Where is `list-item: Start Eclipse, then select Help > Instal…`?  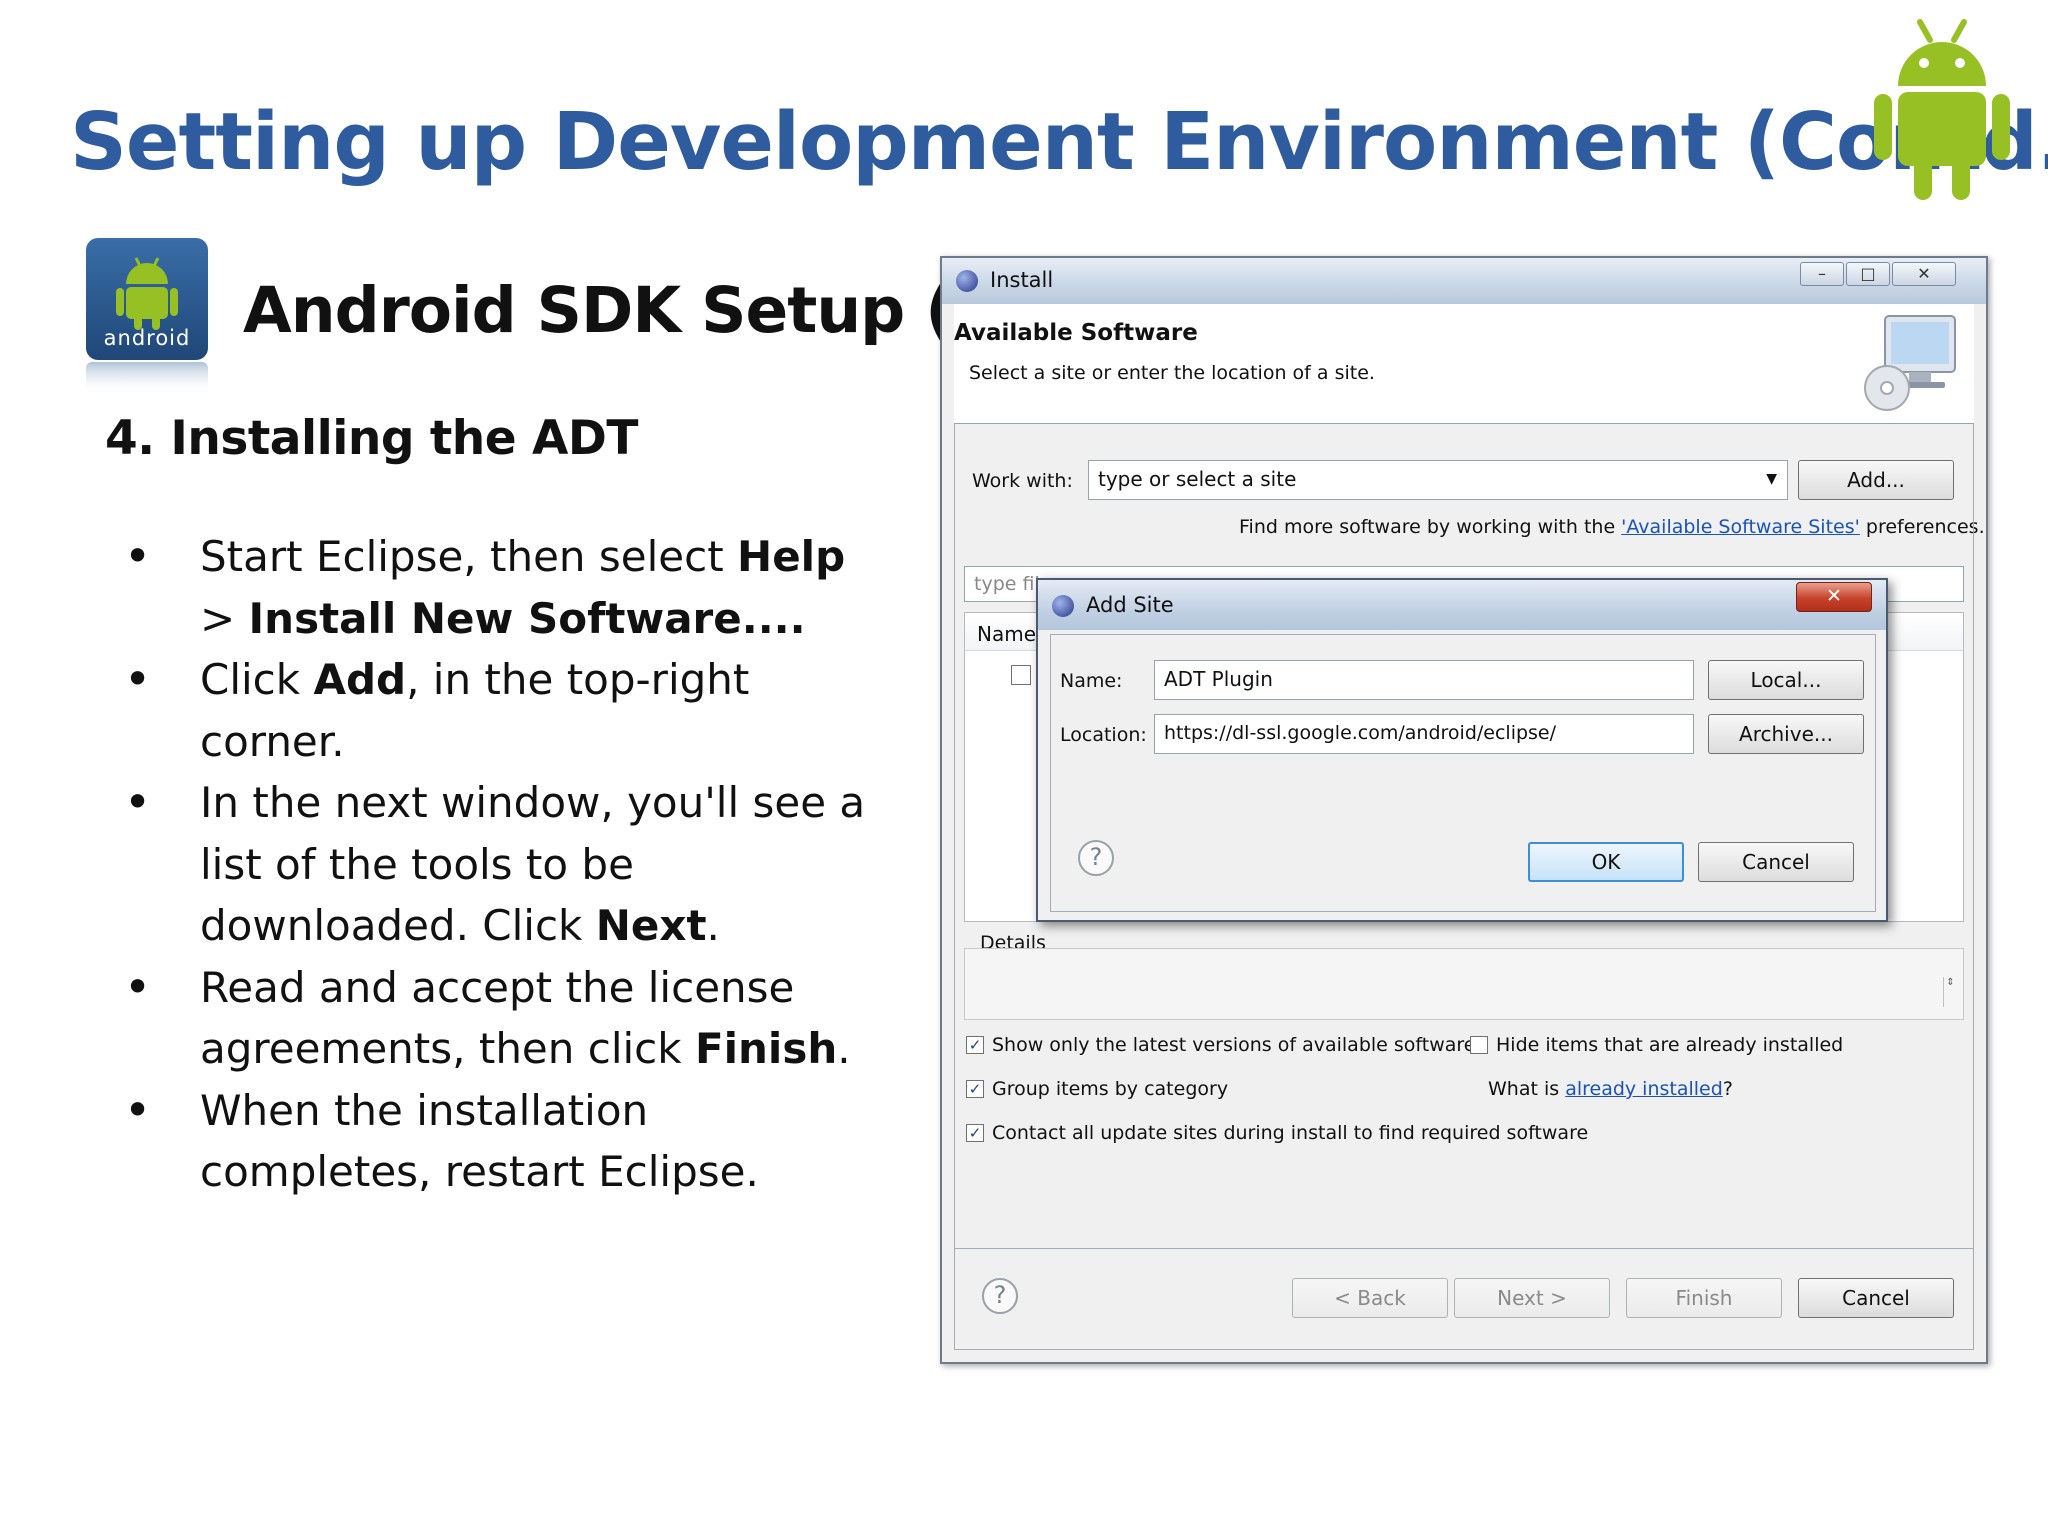 list-item: Start Eclipse, then select Help > Instal… is located at coordinates (500, 587).